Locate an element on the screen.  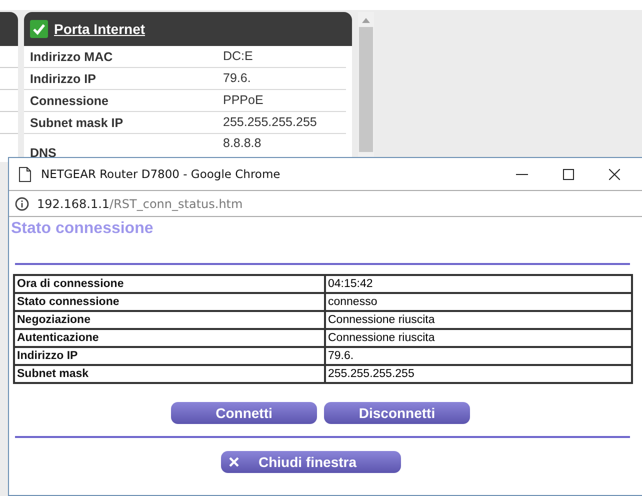
table-cell: connesso is located at coordinates (478, 302).